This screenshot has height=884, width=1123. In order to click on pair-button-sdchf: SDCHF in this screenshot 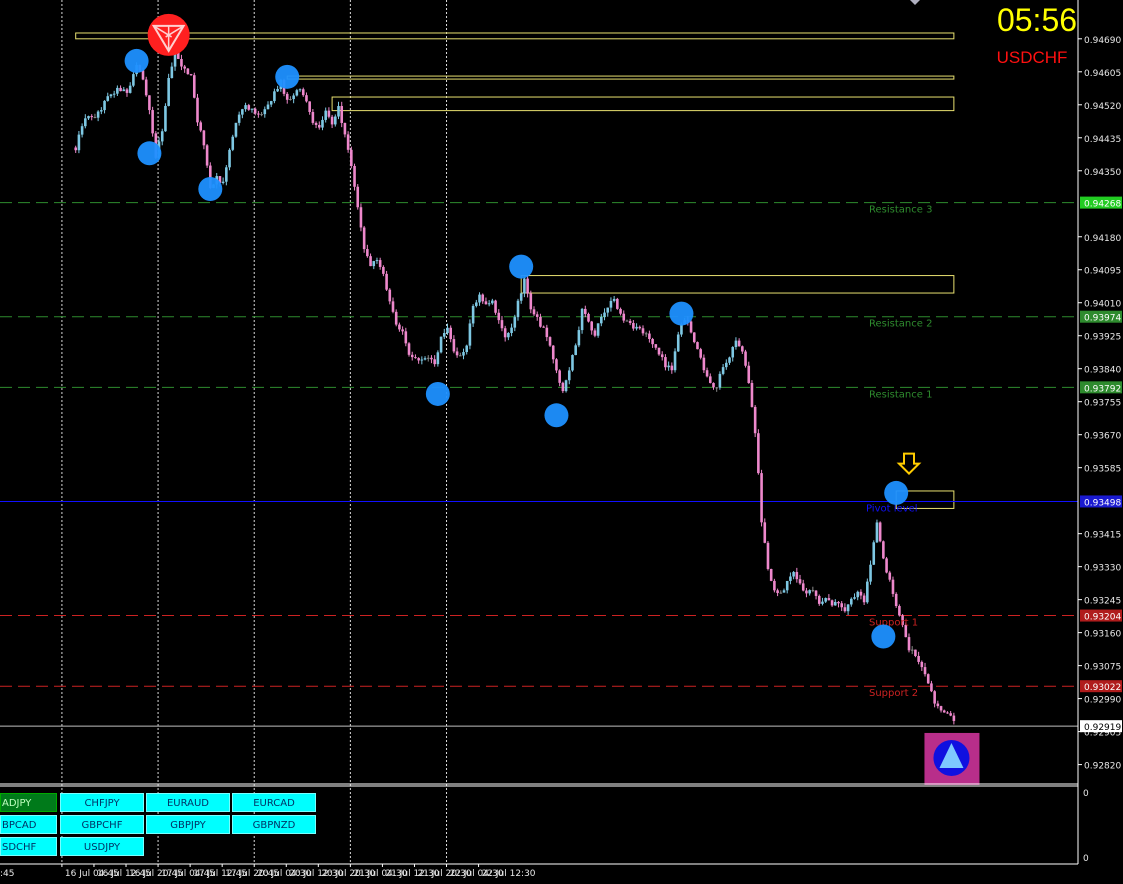, I will do `click(28, 846)`.